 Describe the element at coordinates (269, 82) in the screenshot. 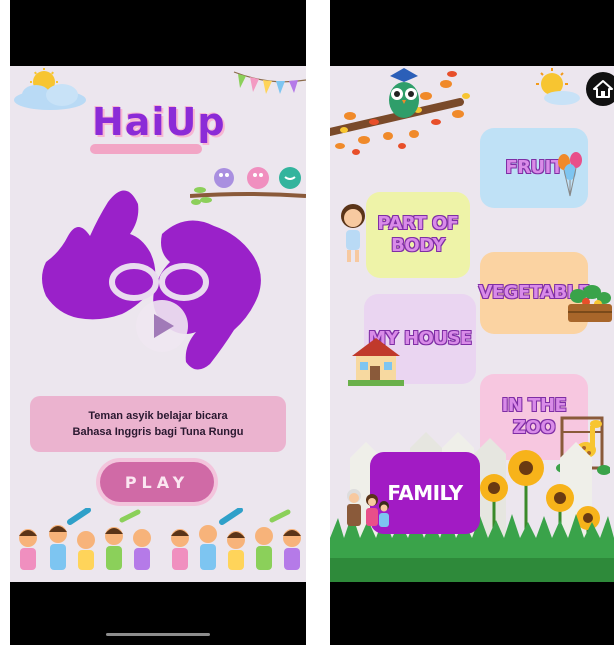

I see `bunting-icon` at that location.